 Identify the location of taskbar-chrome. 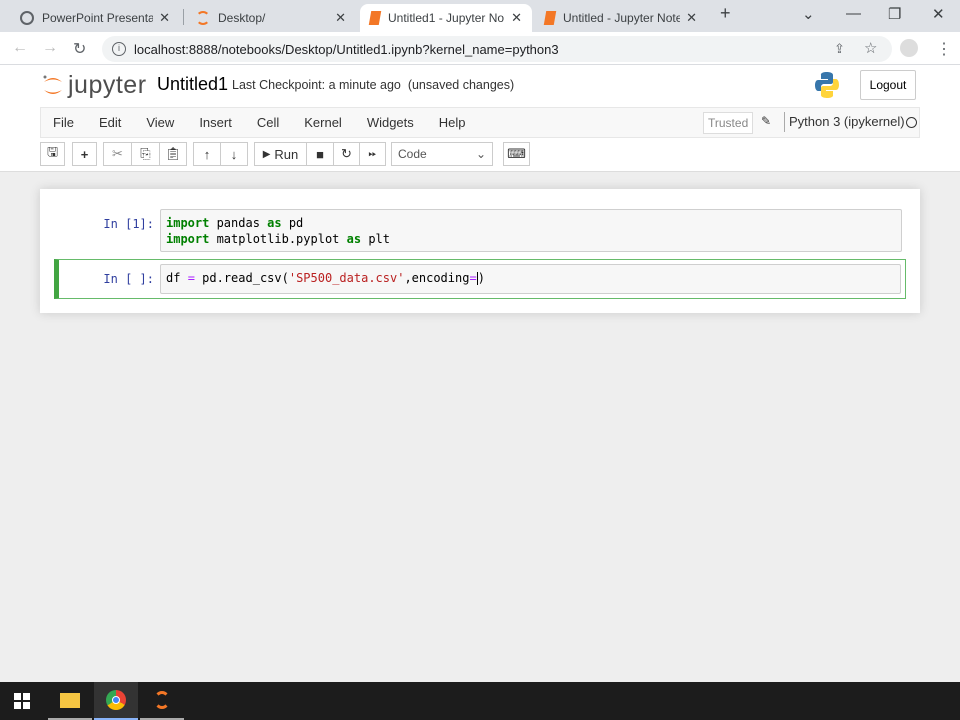
(116, 701).